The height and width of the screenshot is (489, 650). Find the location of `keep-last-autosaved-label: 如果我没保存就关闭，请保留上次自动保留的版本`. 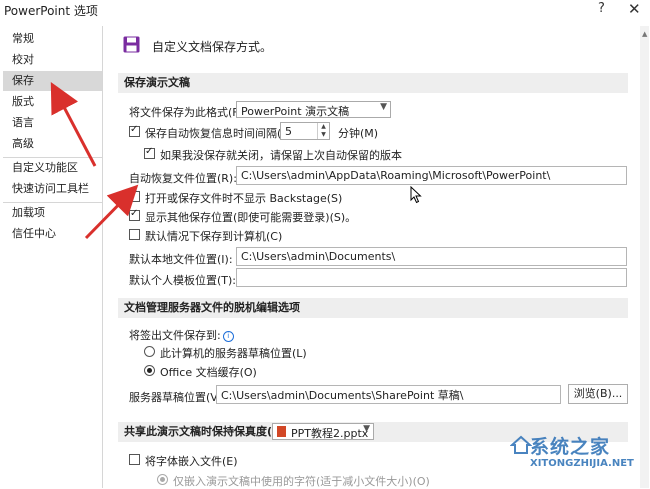

keep-last-autosaved-label: 如果我没保存就关闭，请保留上次自动保留的版本 is located at coordinates (281, 155).